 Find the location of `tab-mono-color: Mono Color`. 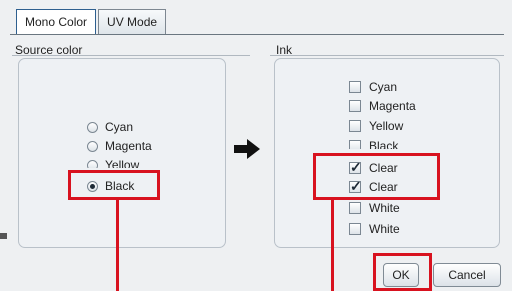

tab-mono-color: Mono Color is located at coordinates (56, 22).